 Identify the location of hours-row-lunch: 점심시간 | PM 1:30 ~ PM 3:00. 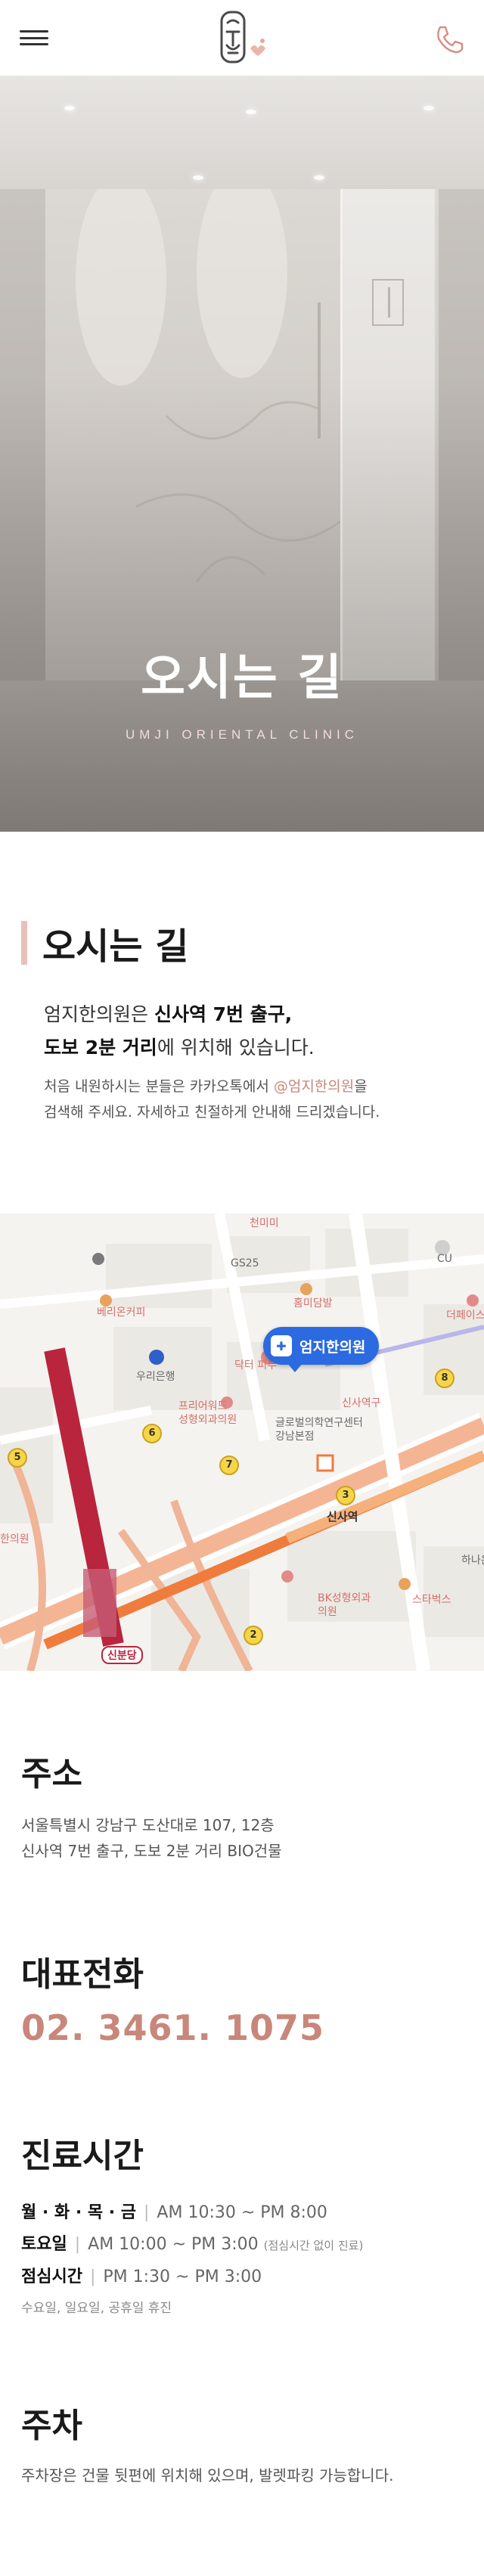
(141, 2275).